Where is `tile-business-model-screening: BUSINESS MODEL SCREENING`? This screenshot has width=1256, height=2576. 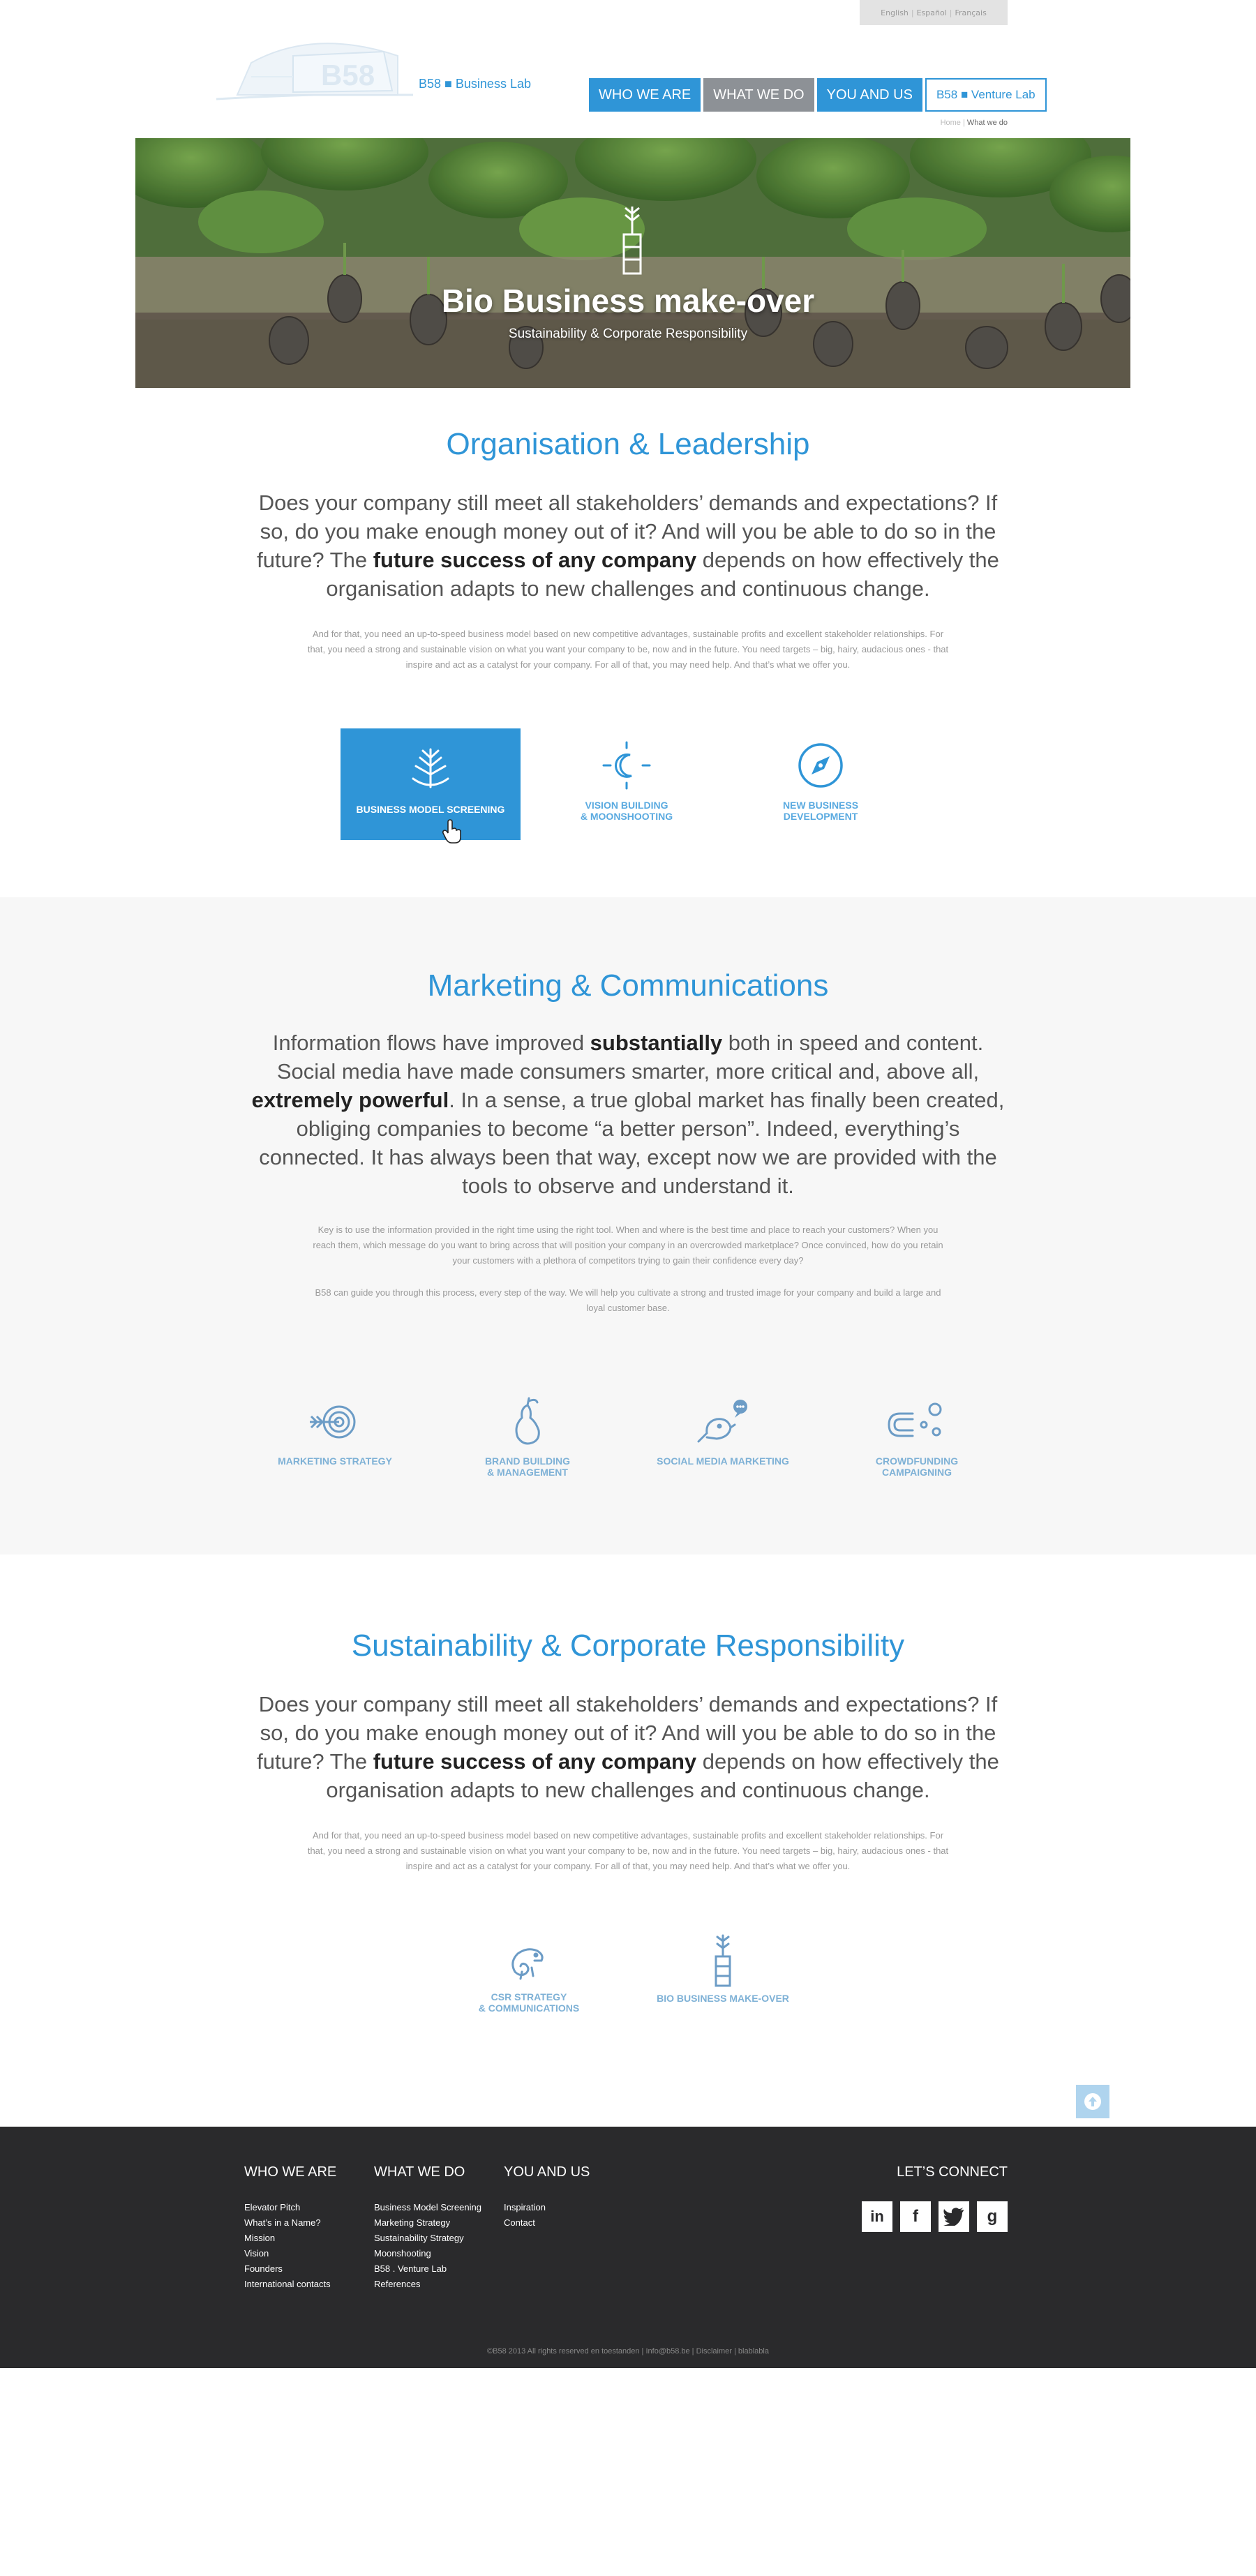 tile-business-model-screening: BUSINESS MODEL SCREENING is located at coordinates (431, 786).